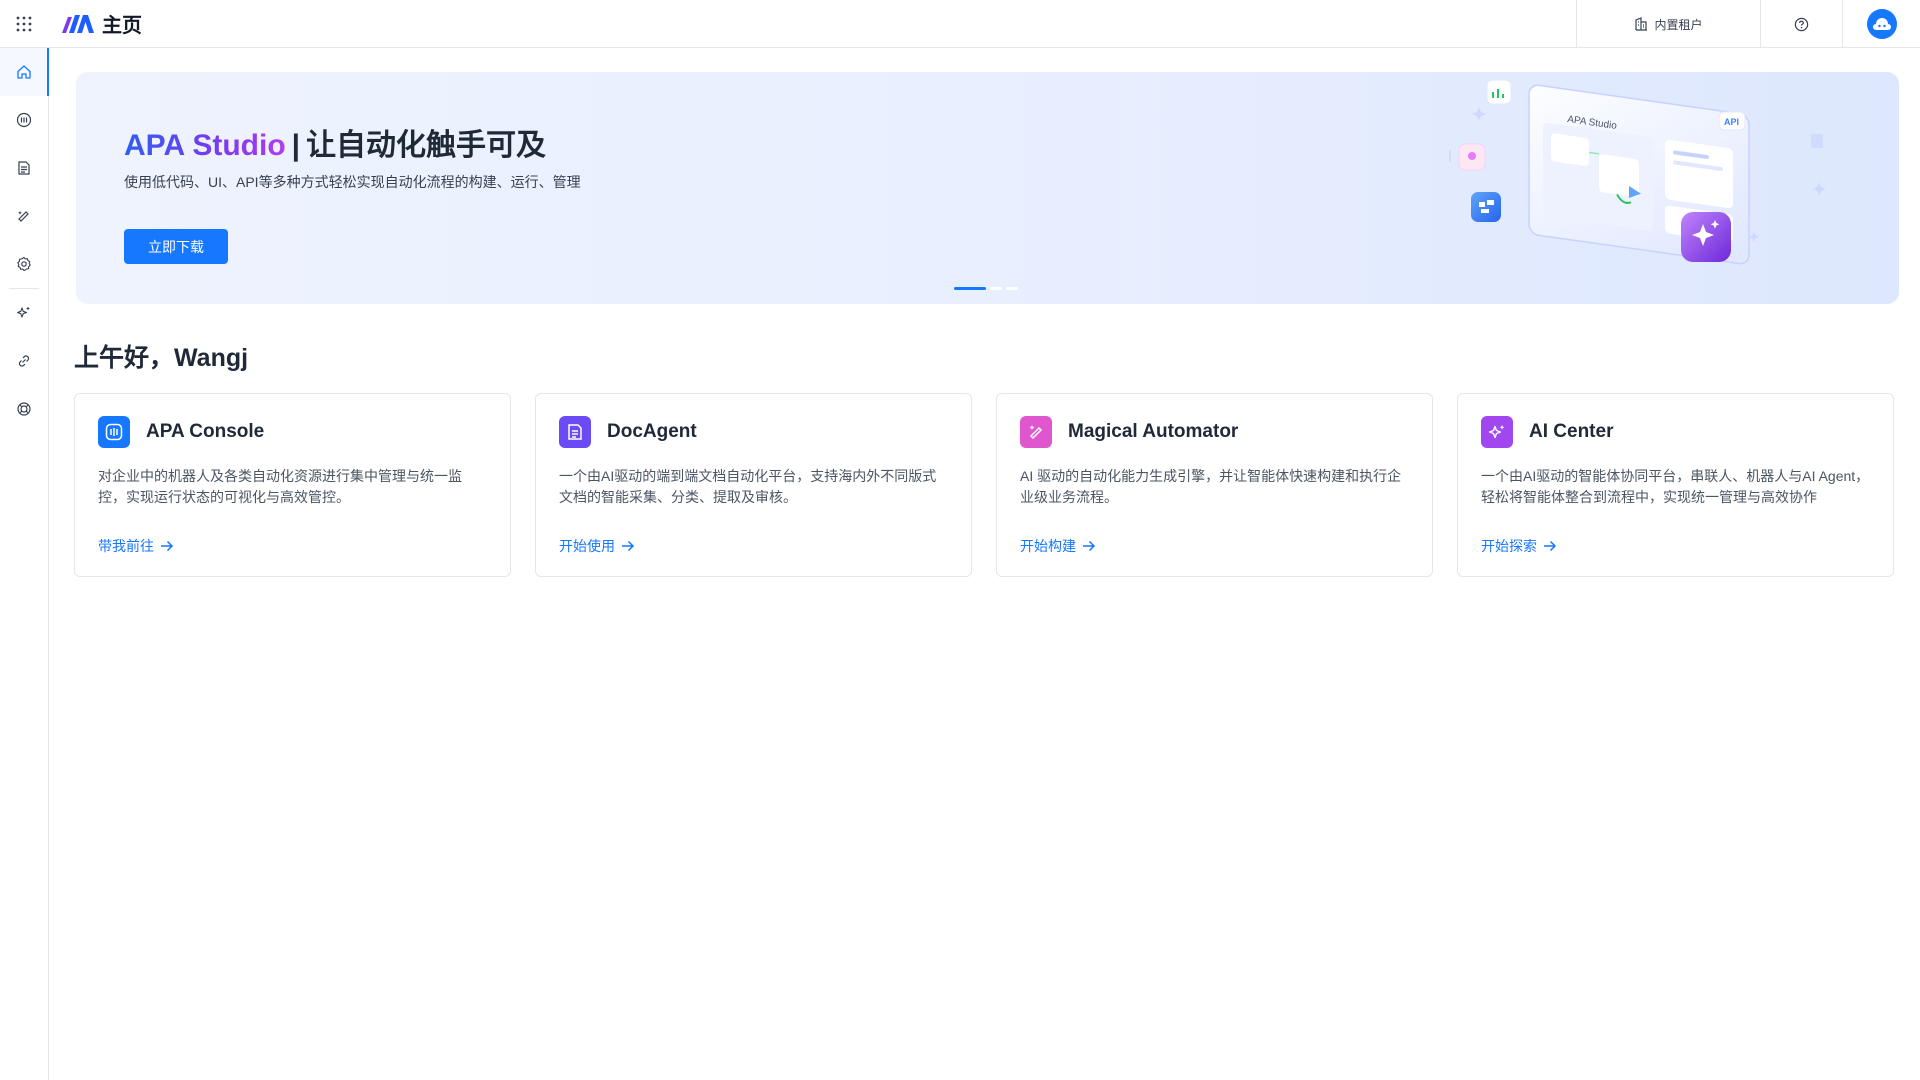 The height and width of the screenshot is (1080, 1920). I want to click on page-title: 主页, so click(122, 26).